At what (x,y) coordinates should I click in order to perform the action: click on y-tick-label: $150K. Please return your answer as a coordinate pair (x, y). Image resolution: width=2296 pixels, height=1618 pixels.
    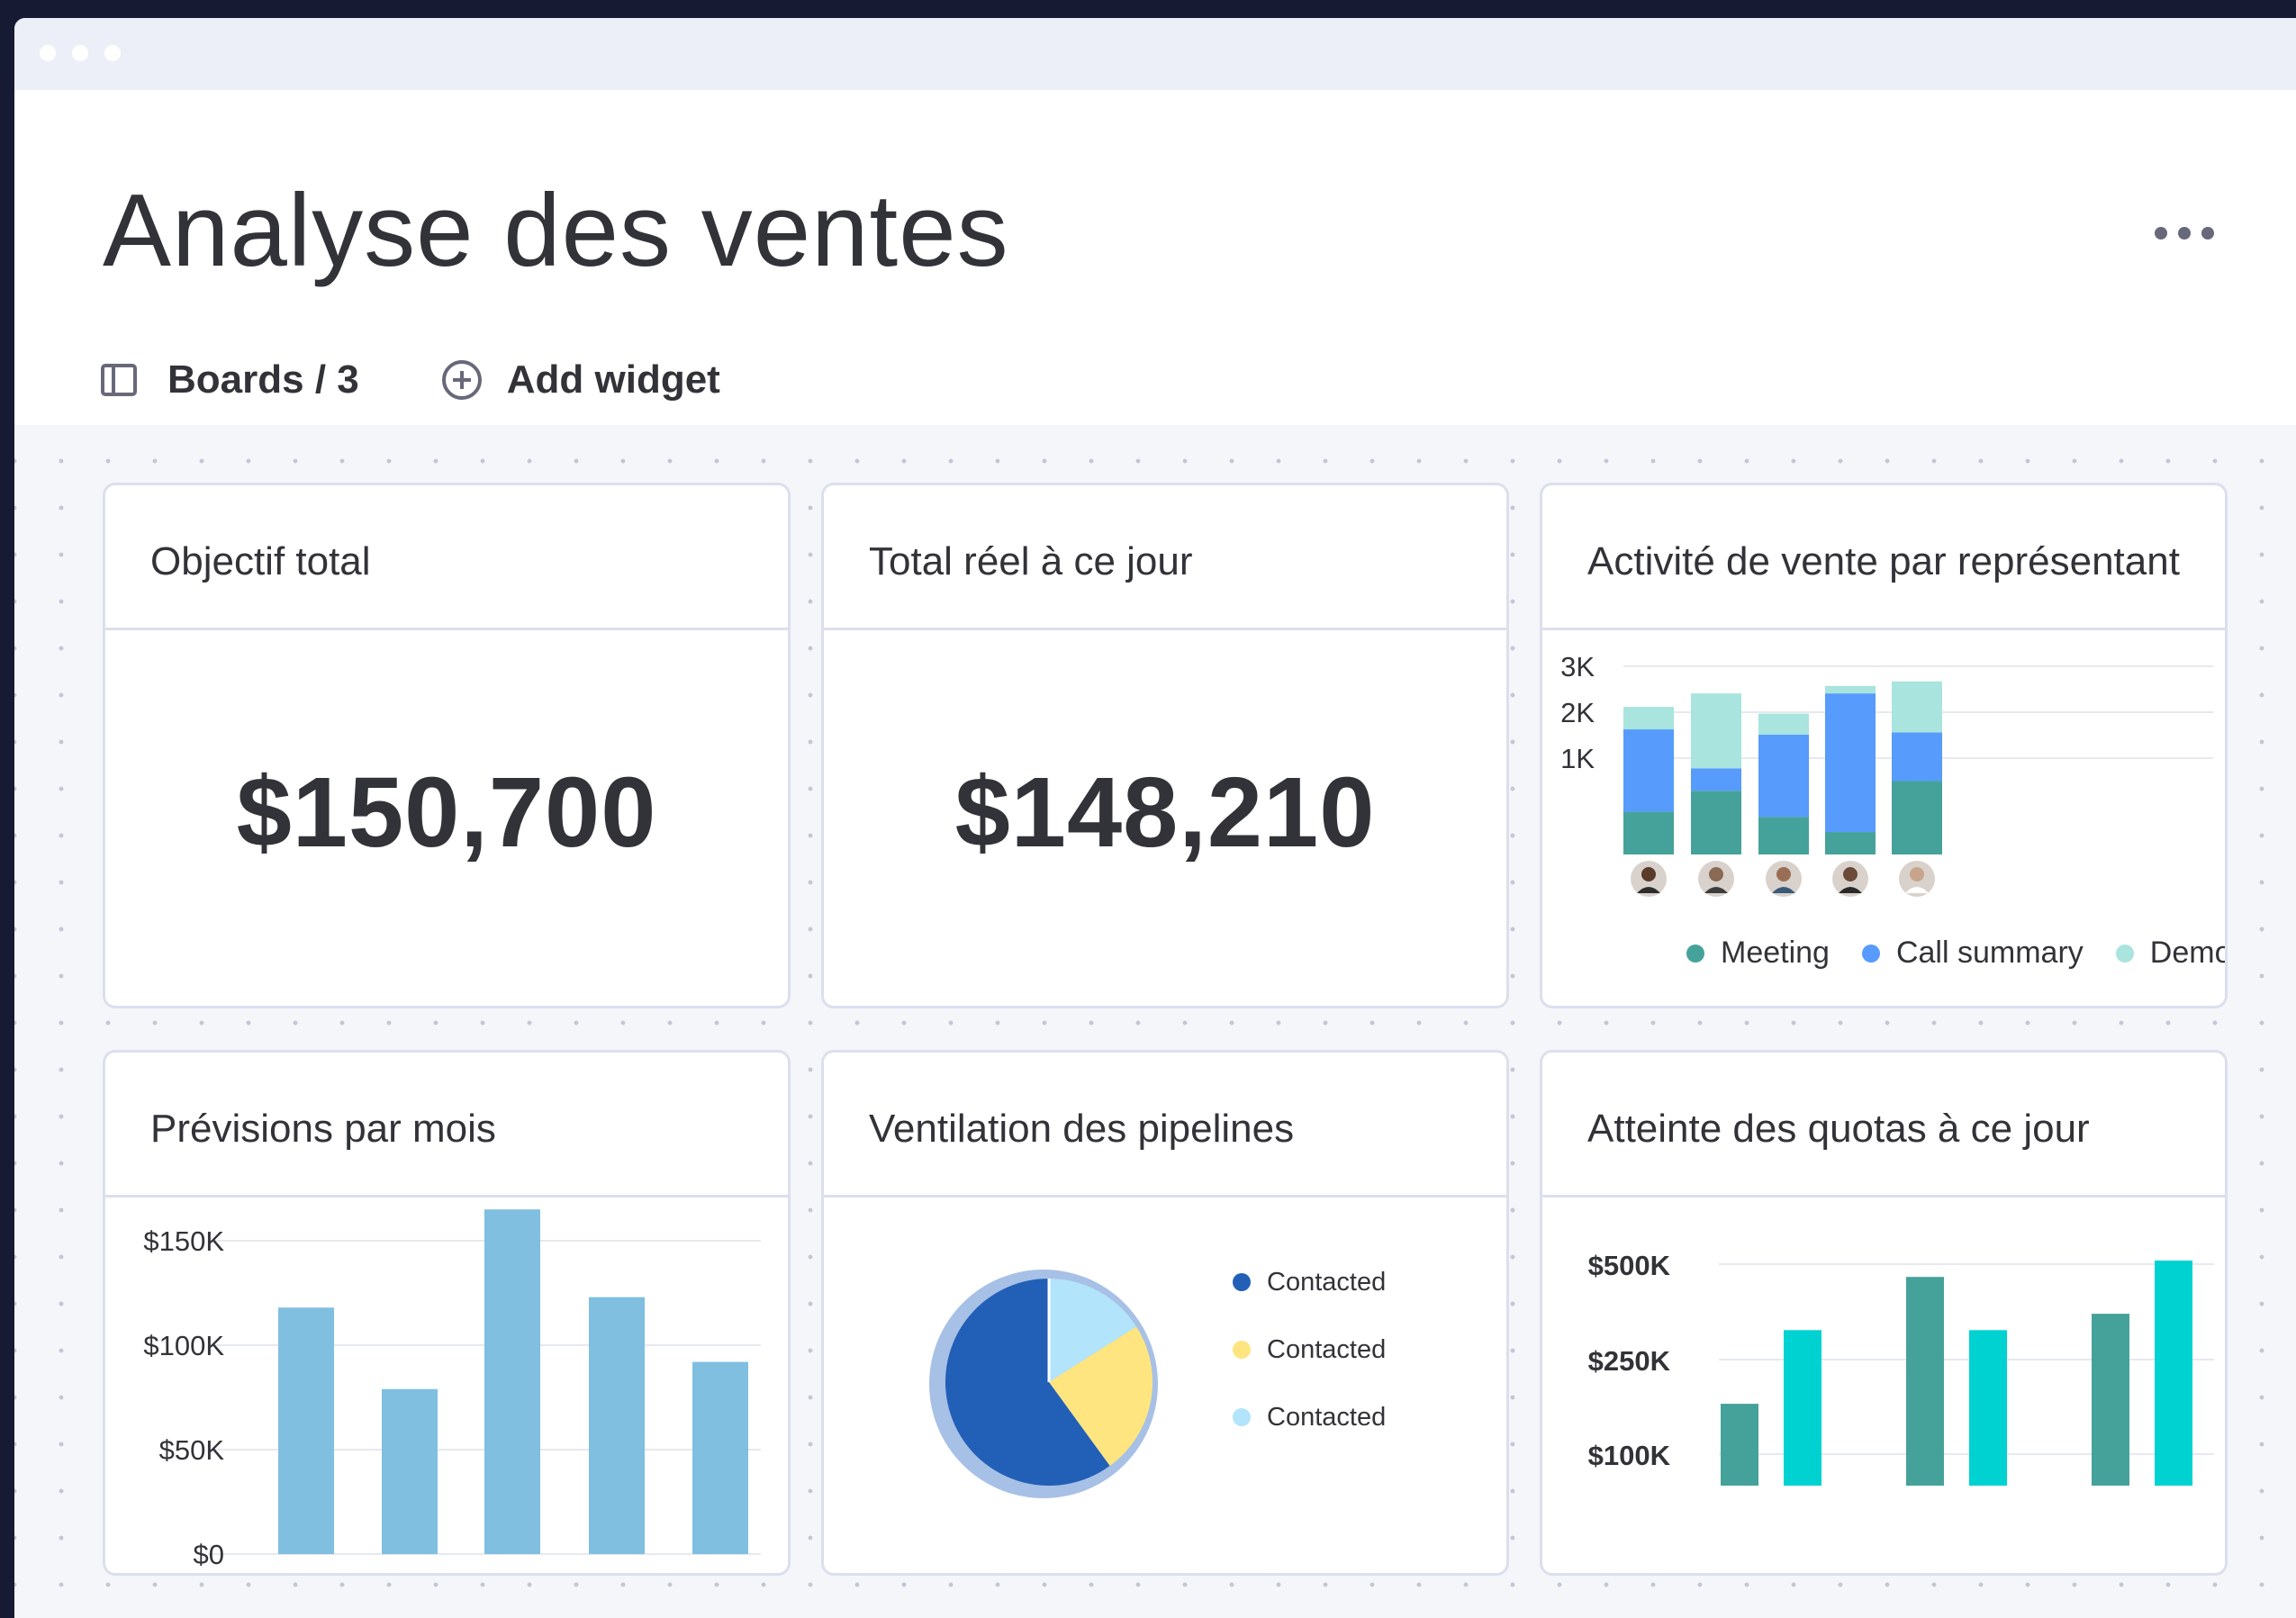
    Looking at the image, I should click on (183, 1241).